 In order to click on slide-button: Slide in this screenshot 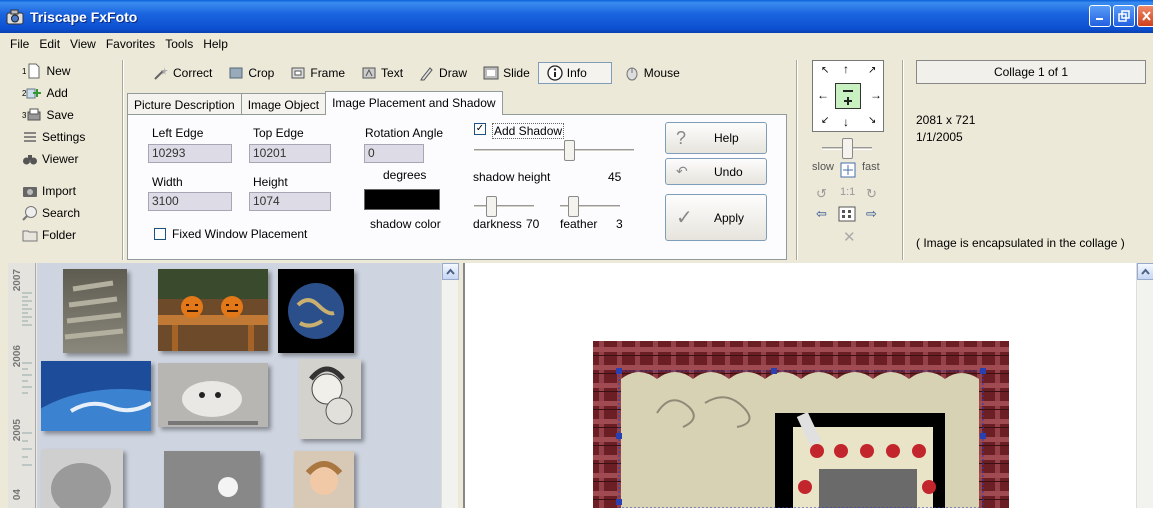, I will do `click(506, 73)`.